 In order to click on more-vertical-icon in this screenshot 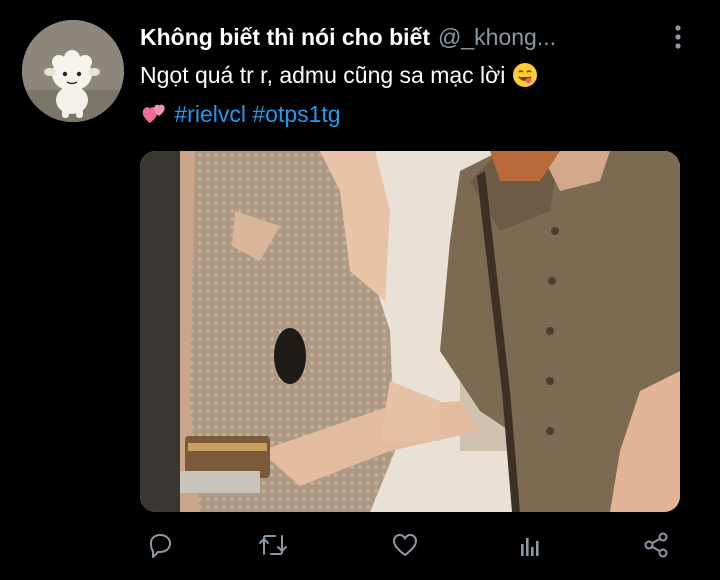, I will do `click(678, 37)`.